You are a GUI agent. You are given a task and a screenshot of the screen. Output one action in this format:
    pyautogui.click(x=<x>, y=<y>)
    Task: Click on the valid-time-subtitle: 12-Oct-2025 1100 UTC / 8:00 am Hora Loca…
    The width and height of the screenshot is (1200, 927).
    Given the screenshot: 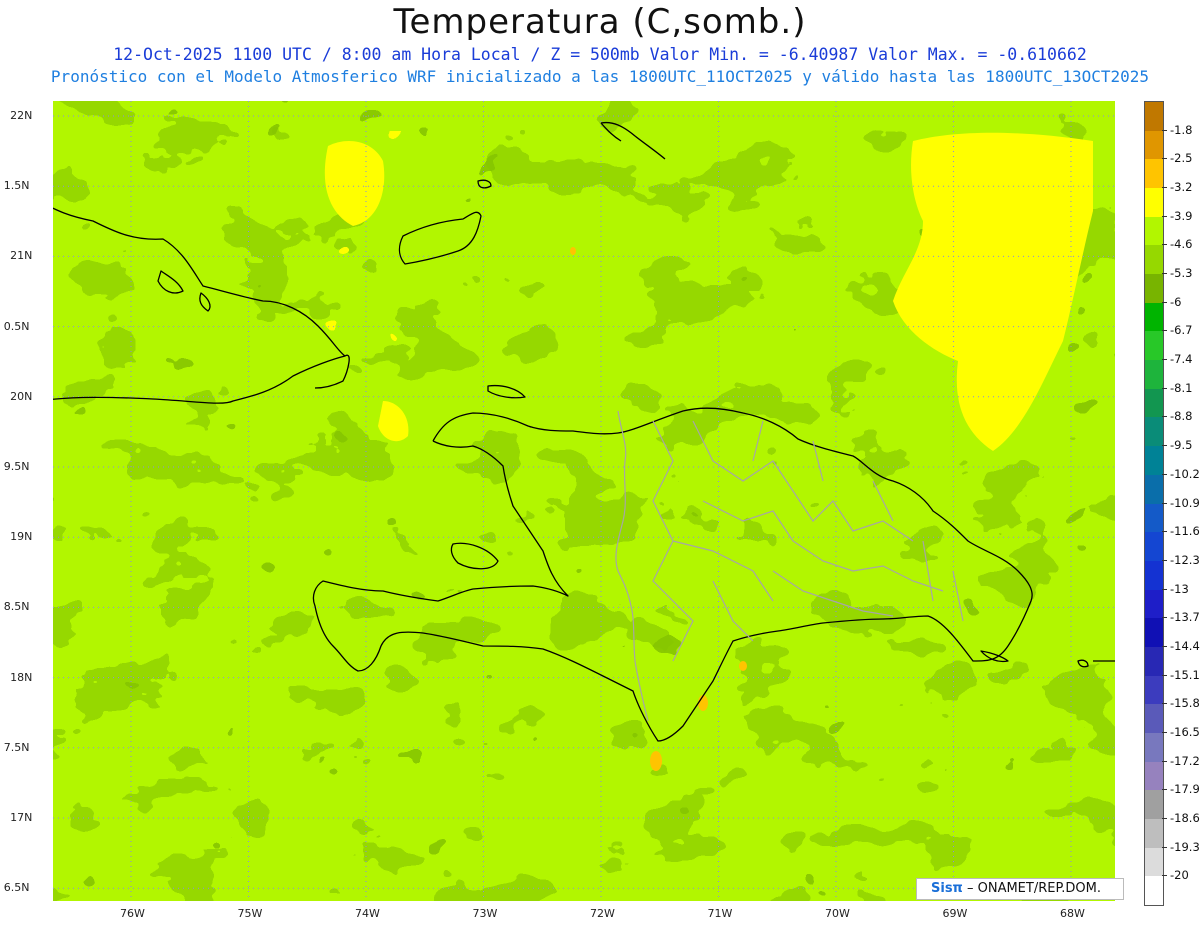 What is the action you would take?
    pyautogui.click(x=600, y=54)
    